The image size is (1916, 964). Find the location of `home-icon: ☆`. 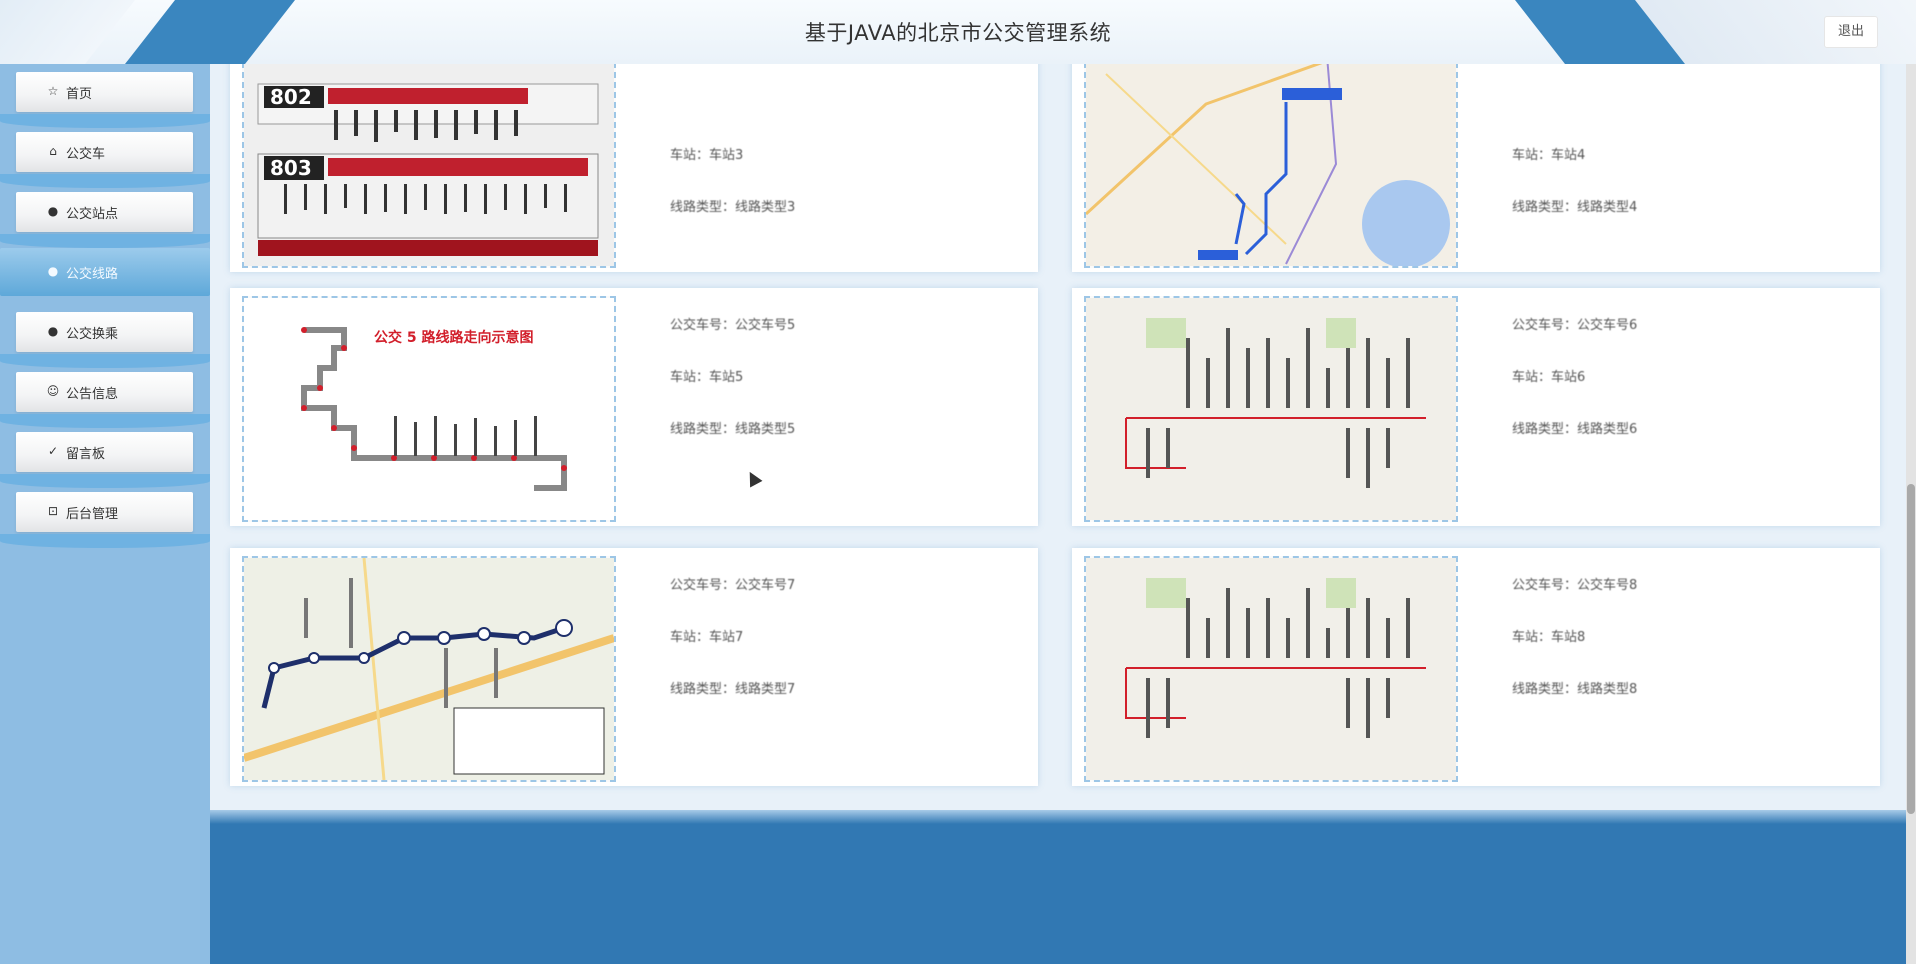

home-icon: ☆ is located at coordinates (53, 91).